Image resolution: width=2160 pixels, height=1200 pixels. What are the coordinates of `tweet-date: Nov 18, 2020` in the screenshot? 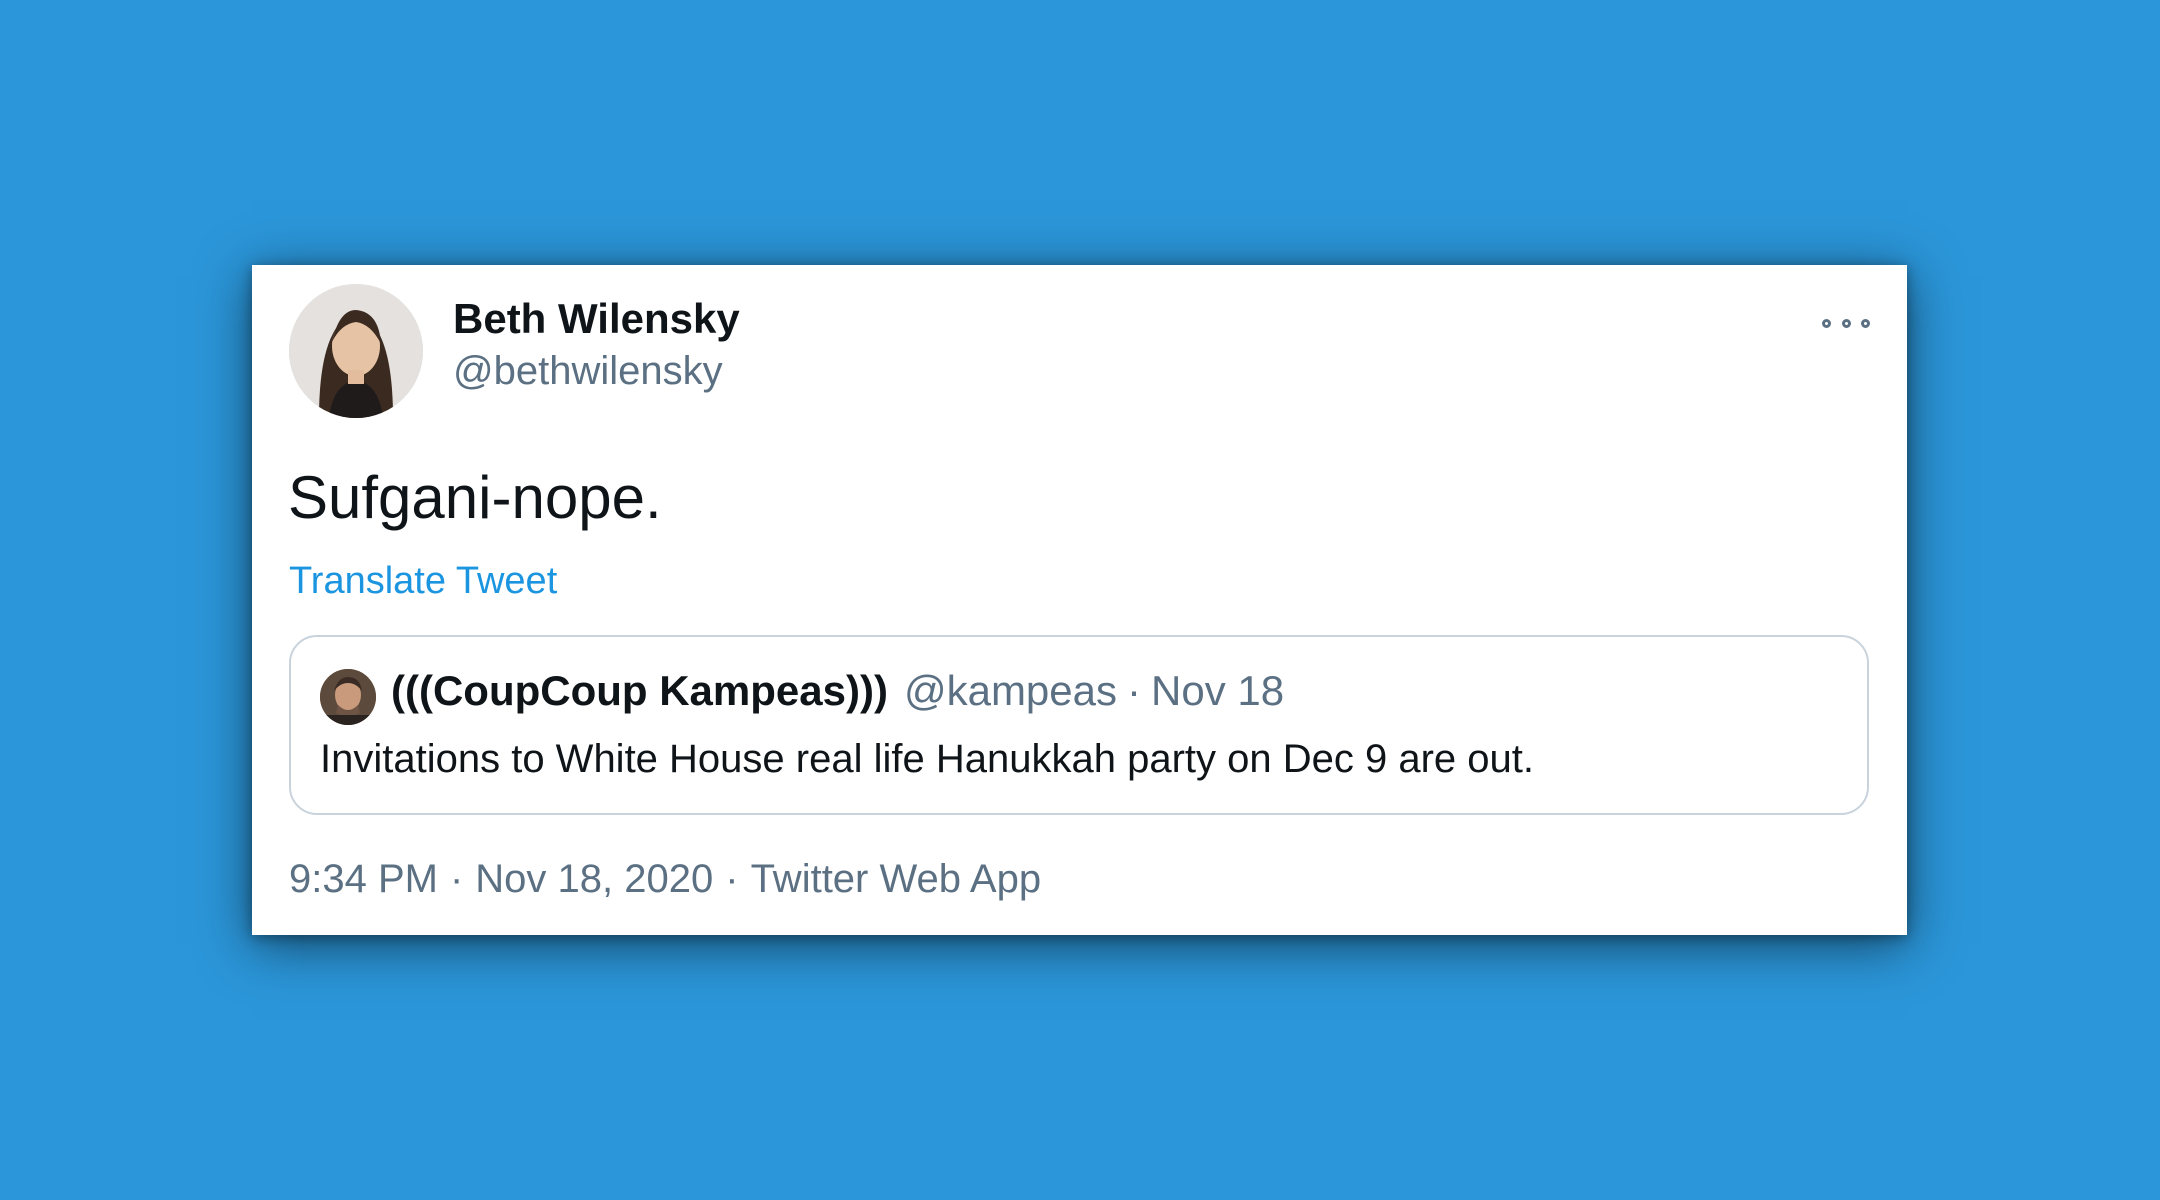 It's located at (594, 879).